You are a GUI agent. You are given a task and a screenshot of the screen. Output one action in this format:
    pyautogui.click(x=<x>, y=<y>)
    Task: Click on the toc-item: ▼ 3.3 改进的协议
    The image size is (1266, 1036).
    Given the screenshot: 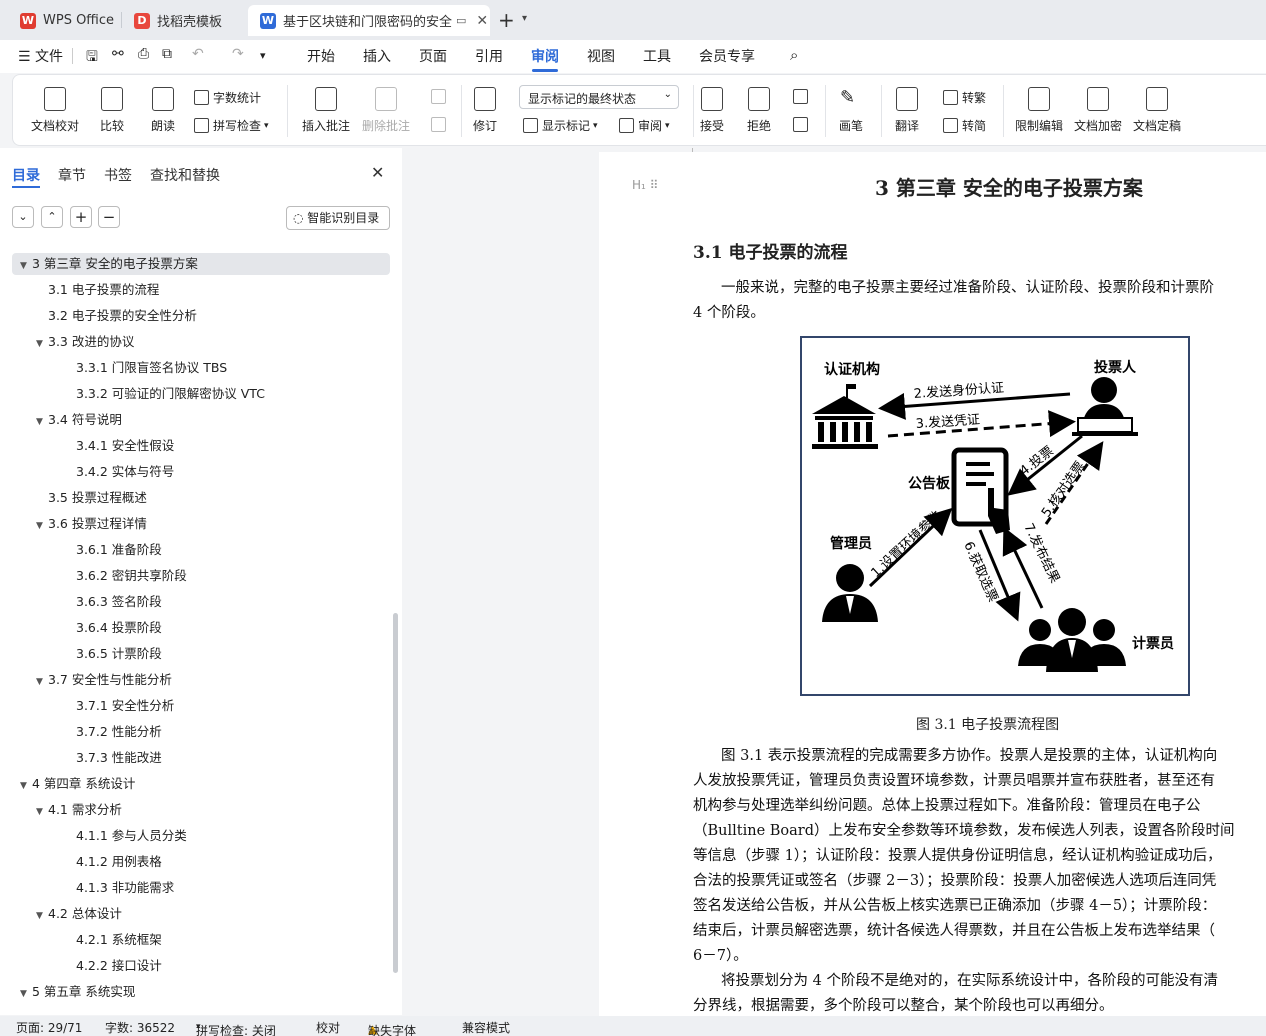 What is the action you would take?
    pyautogui.click(x=201, y=342)
    